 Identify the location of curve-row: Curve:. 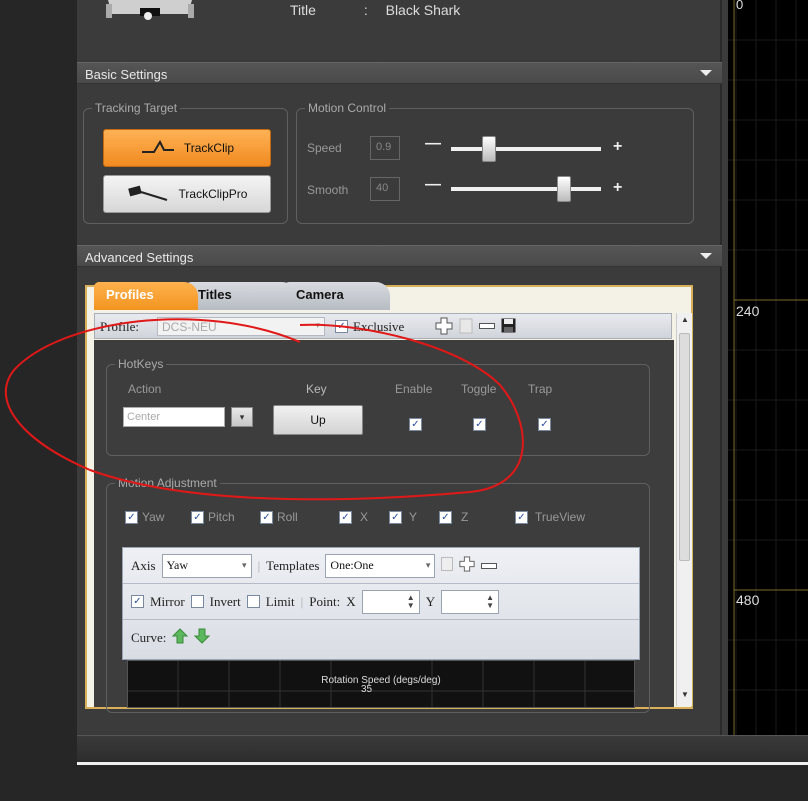
(381, 638).